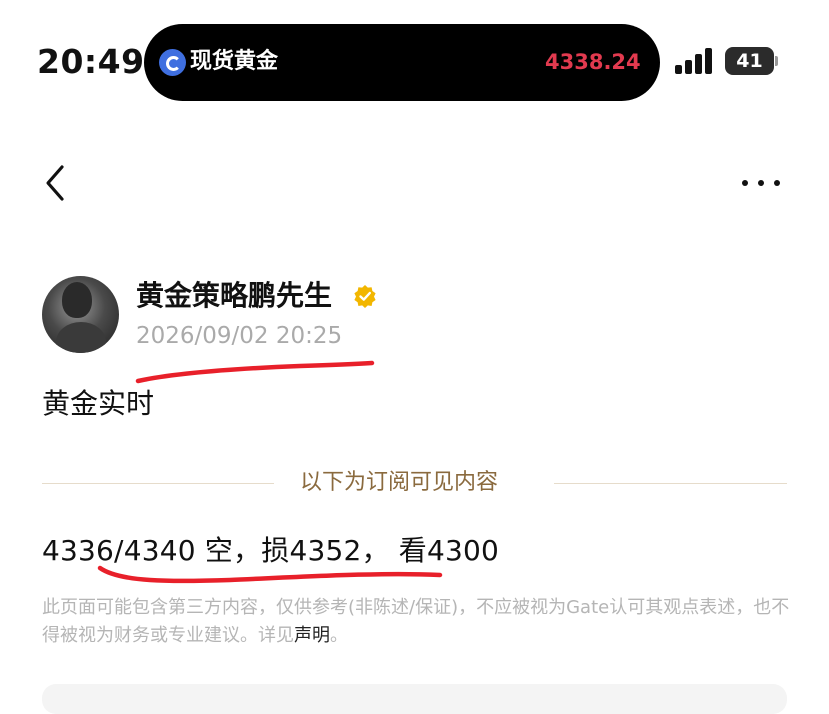 The height and width of the screenshot is (714, 829). I want to click on statement-link: 声明, so click(312, 635).